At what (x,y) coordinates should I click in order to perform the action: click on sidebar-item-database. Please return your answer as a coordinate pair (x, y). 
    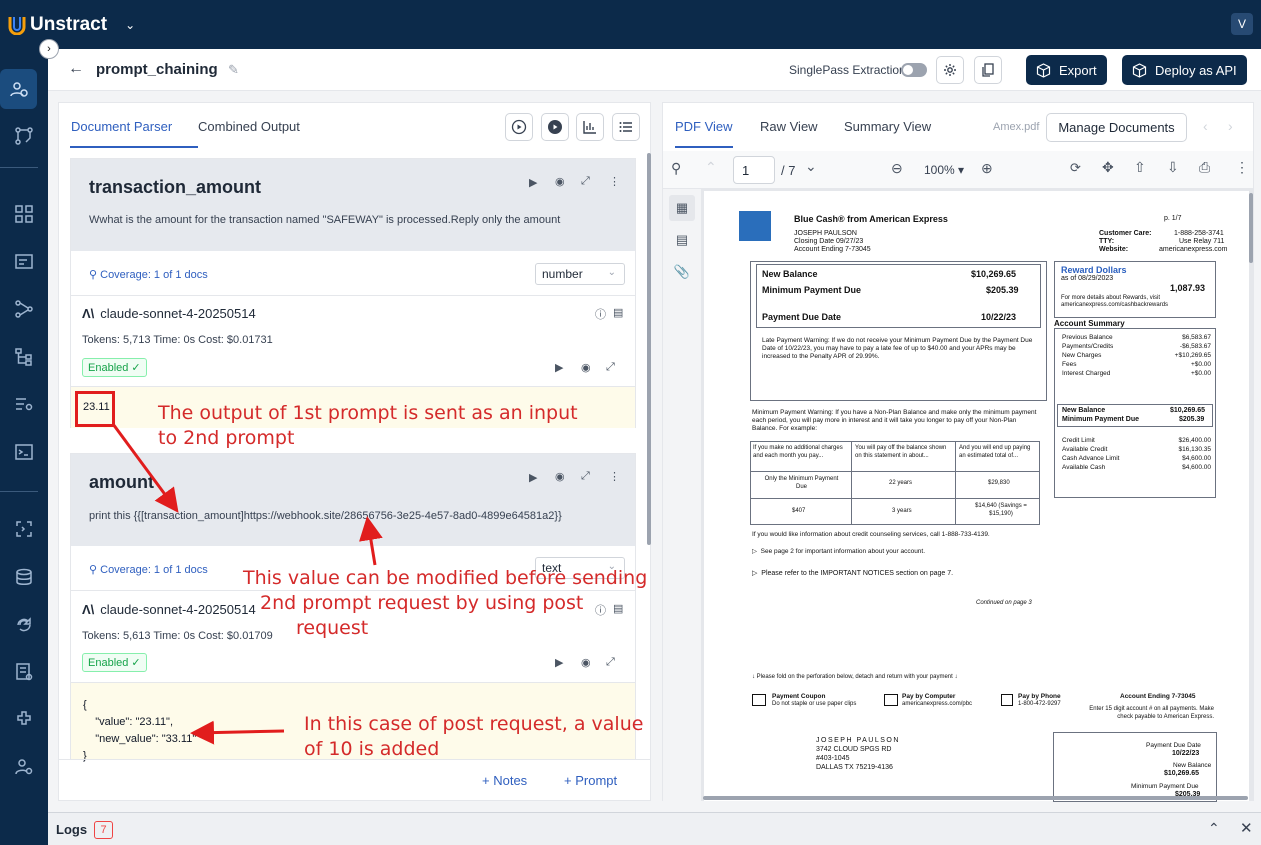
    Looking at the image, I should click on (24, 577).